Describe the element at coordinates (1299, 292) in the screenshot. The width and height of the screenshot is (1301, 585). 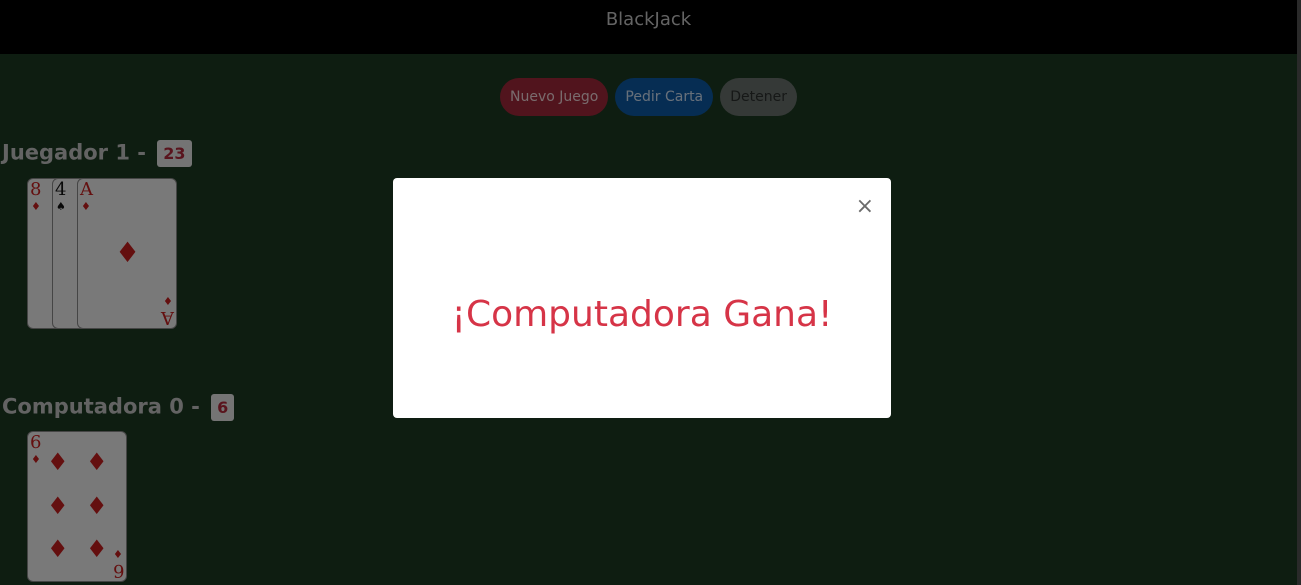
I see `scrollbar` at that location.